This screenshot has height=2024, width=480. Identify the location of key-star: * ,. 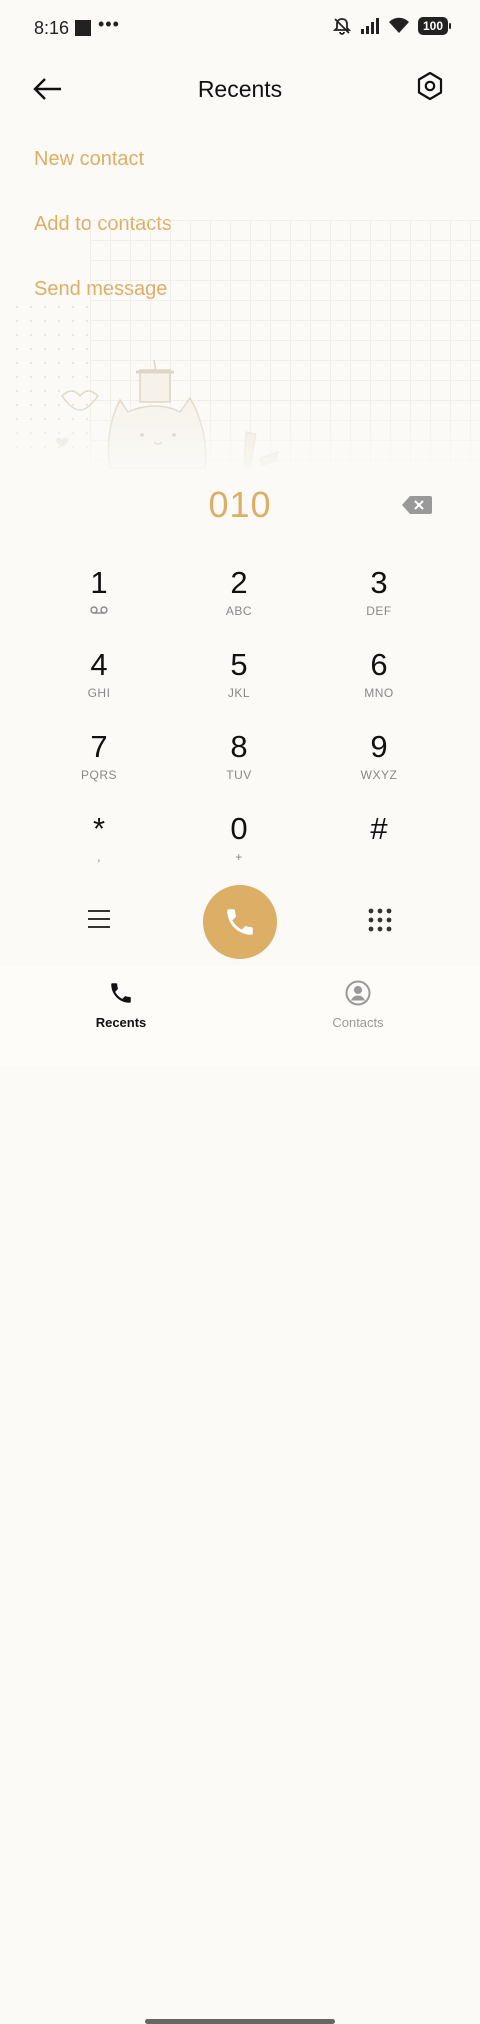
(99, 847).